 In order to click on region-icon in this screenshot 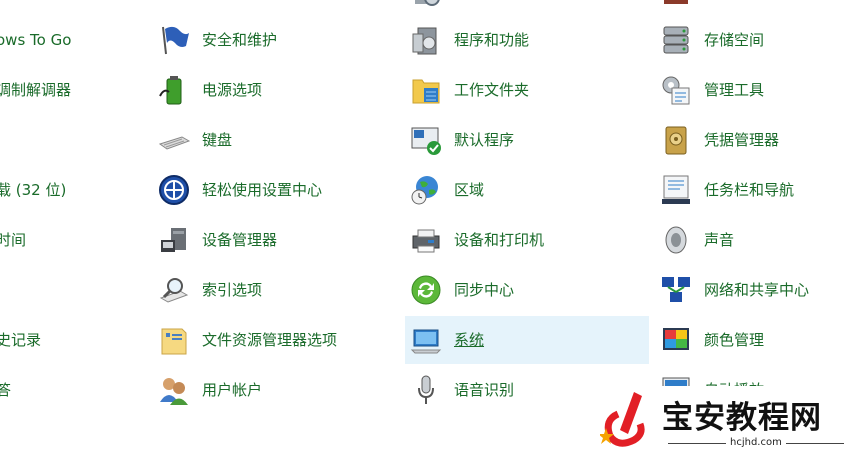, I will do `click(426, 190)`.